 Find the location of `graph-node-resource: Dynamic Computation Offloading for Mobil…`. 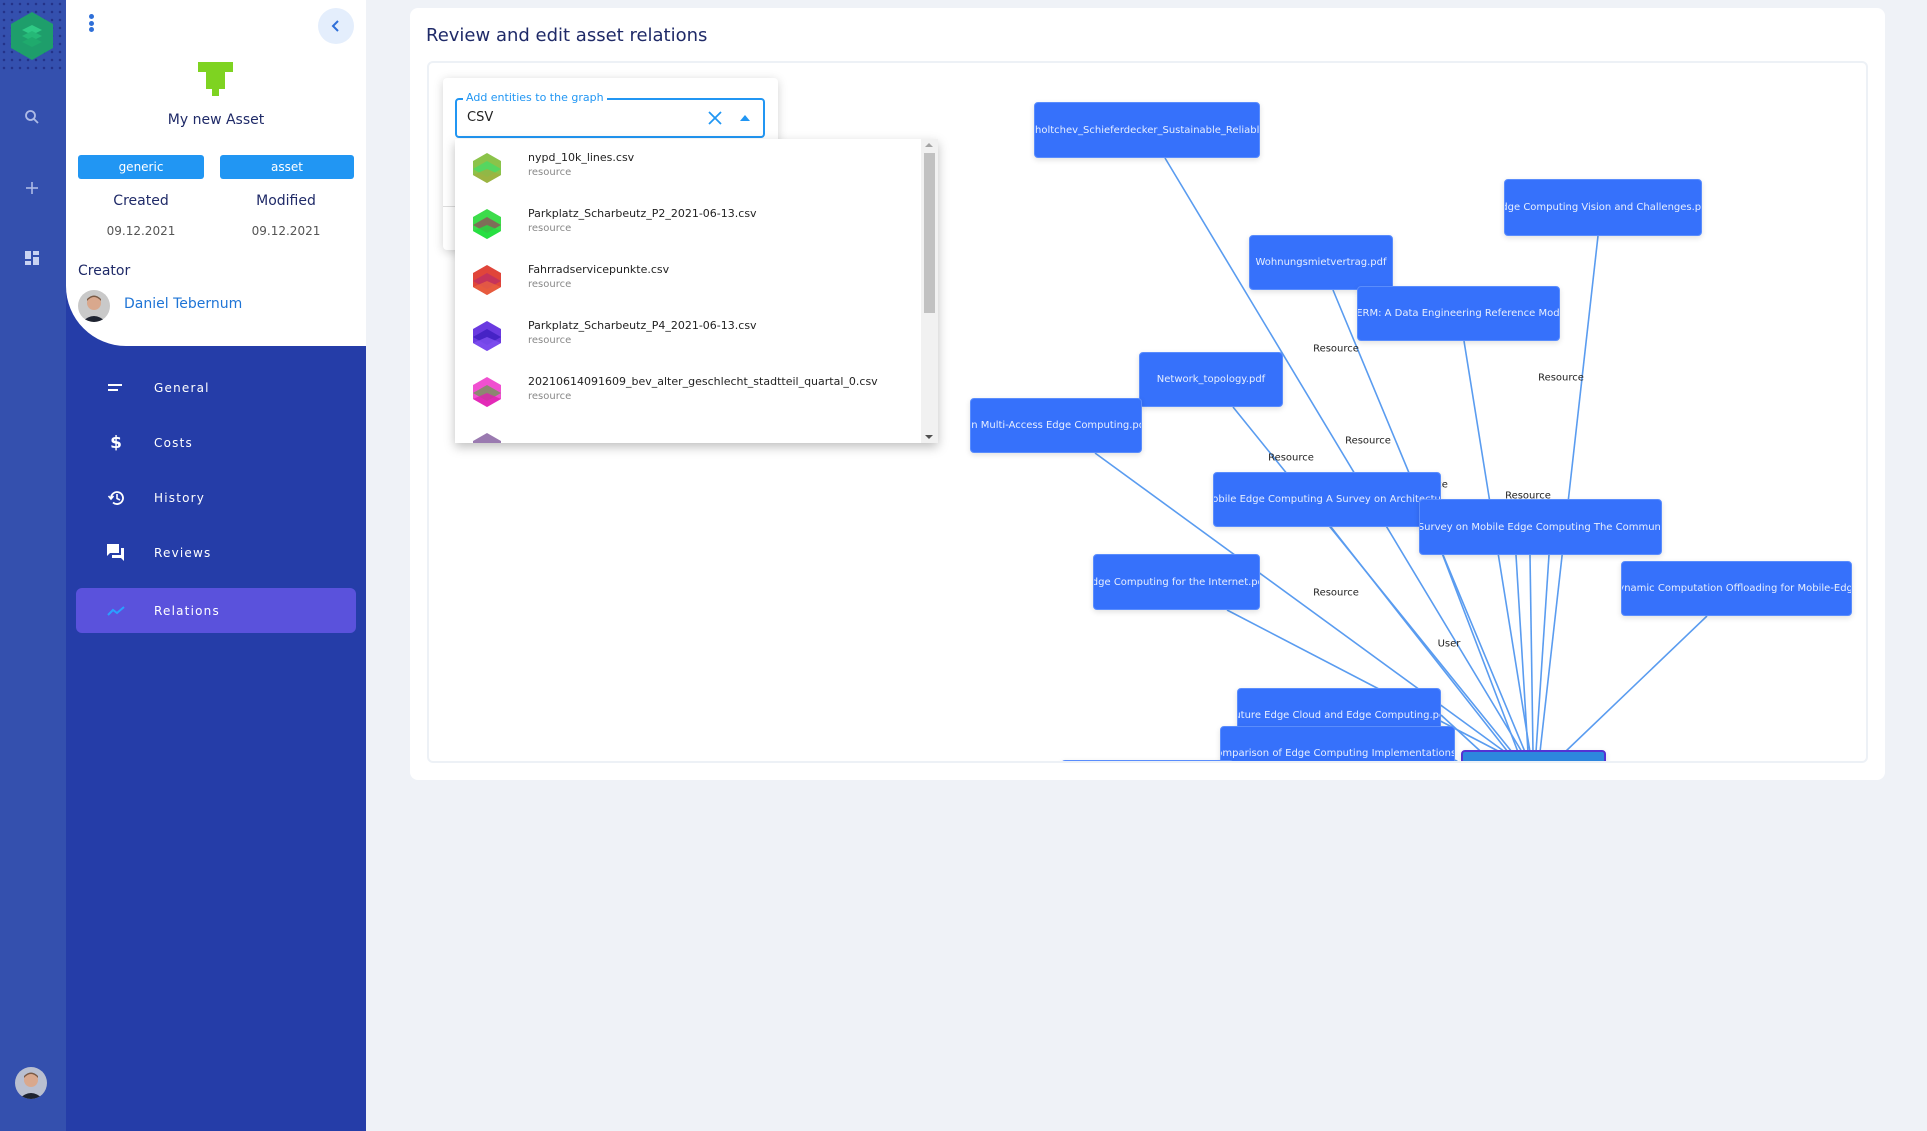

graph-node-resource: Dynamic Computation Offloading for Mobil… is located at coordinates (1736, 588).